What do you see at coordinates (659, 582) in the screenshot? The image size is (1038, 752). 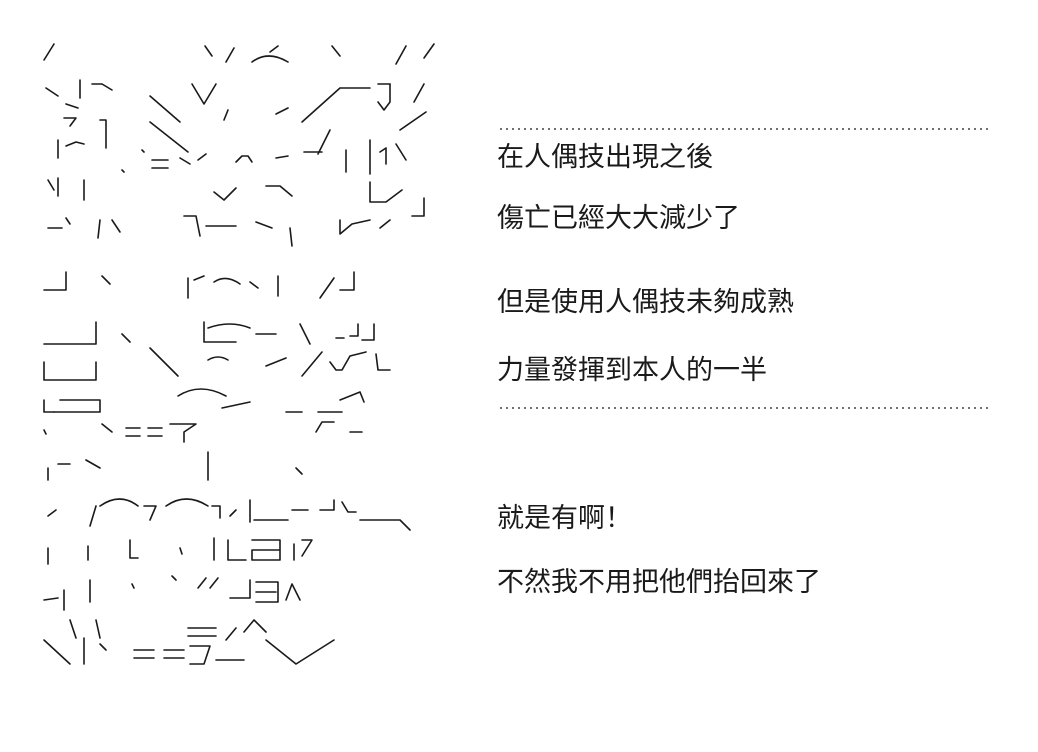 I see `dialogue-line-6: 不然我不用把他們抬回來了` at bounding box center [659, 582].